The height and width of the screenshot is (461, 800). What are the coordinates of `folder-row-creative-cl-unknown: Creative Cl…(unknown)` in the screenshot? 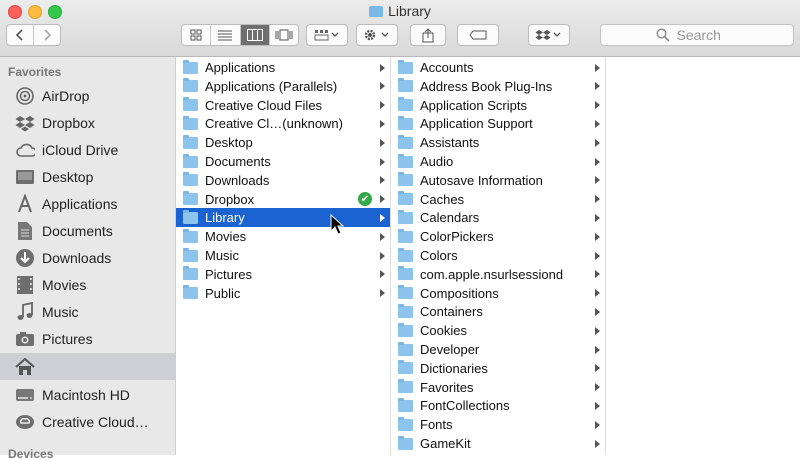 It's located at (283, 123).